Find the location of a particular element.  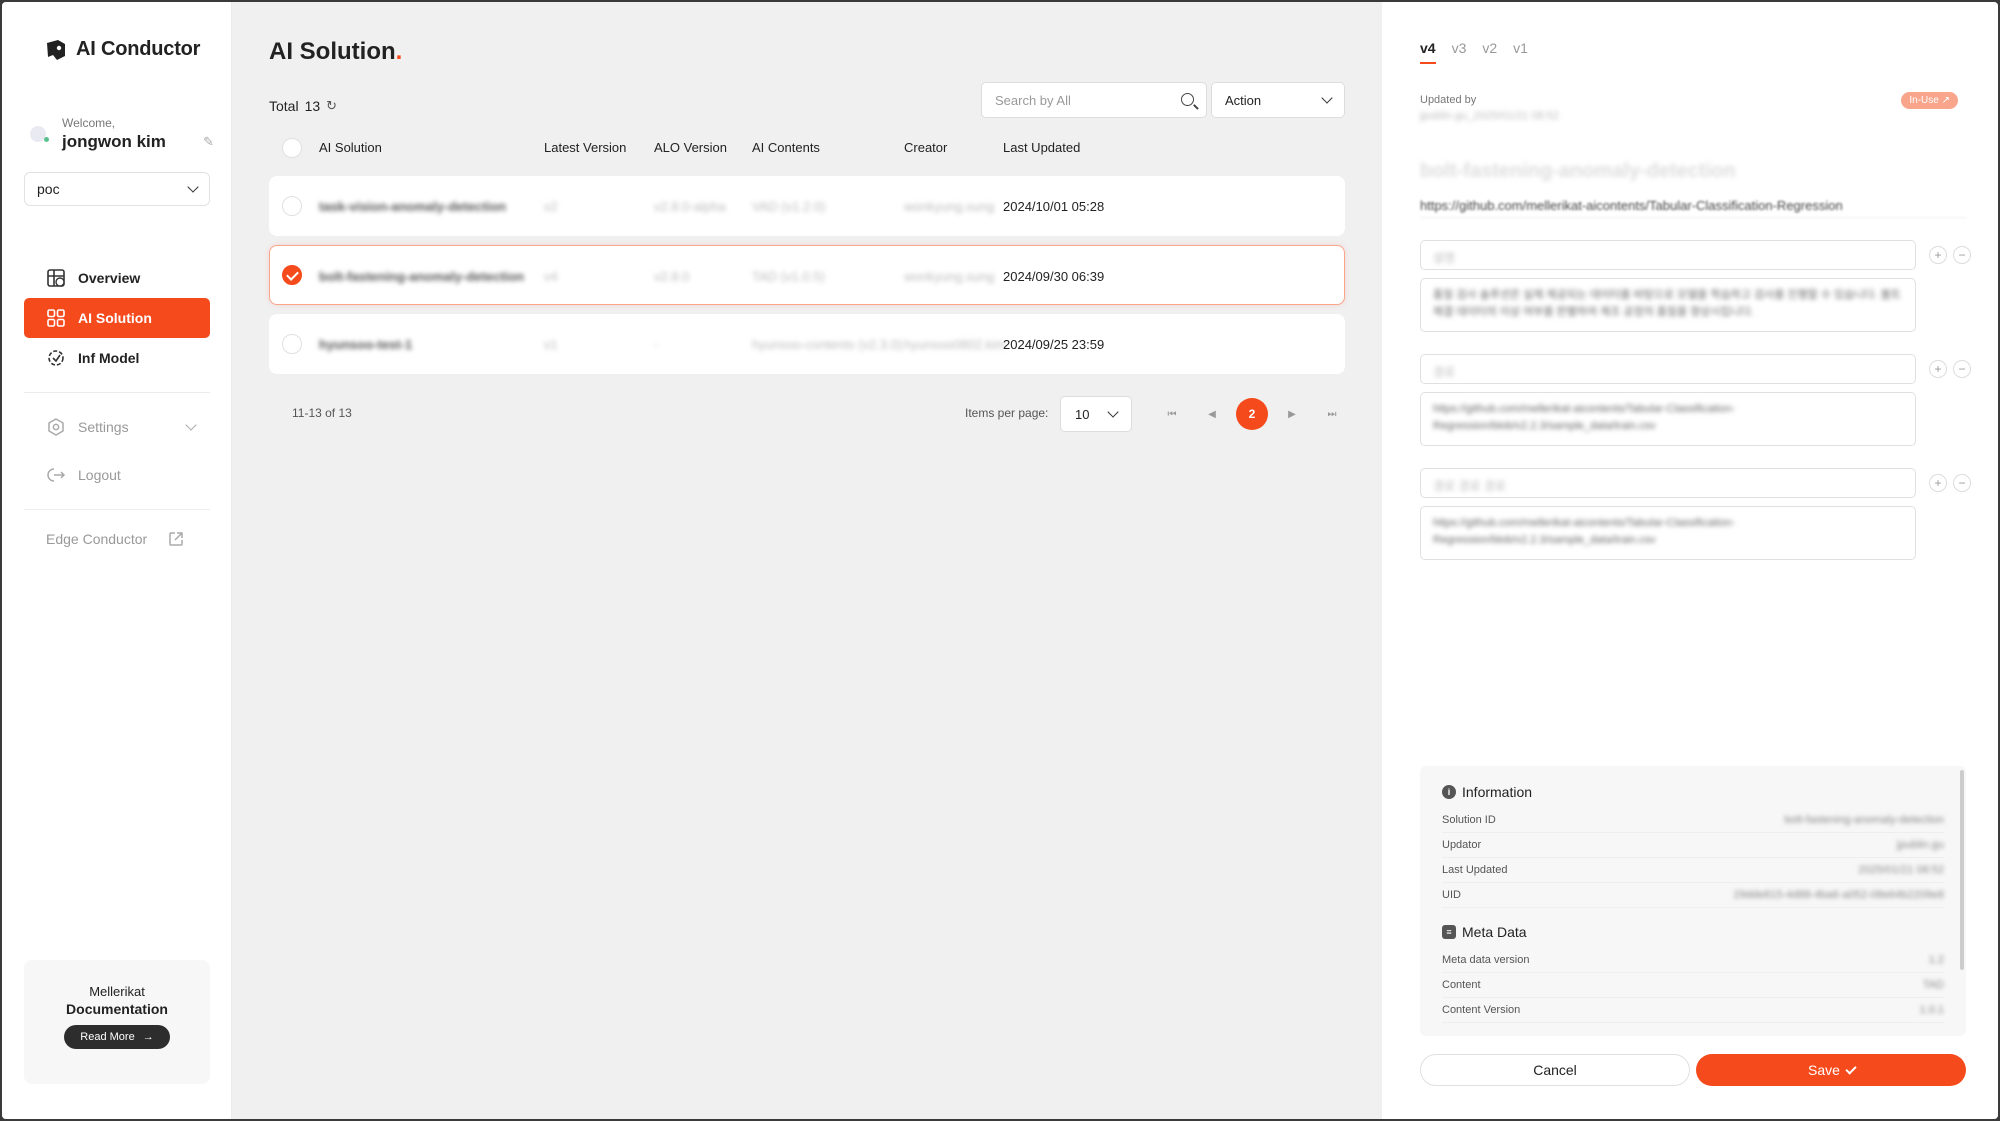

read-more-button: Read More → is located at coordinates (117, 1037).